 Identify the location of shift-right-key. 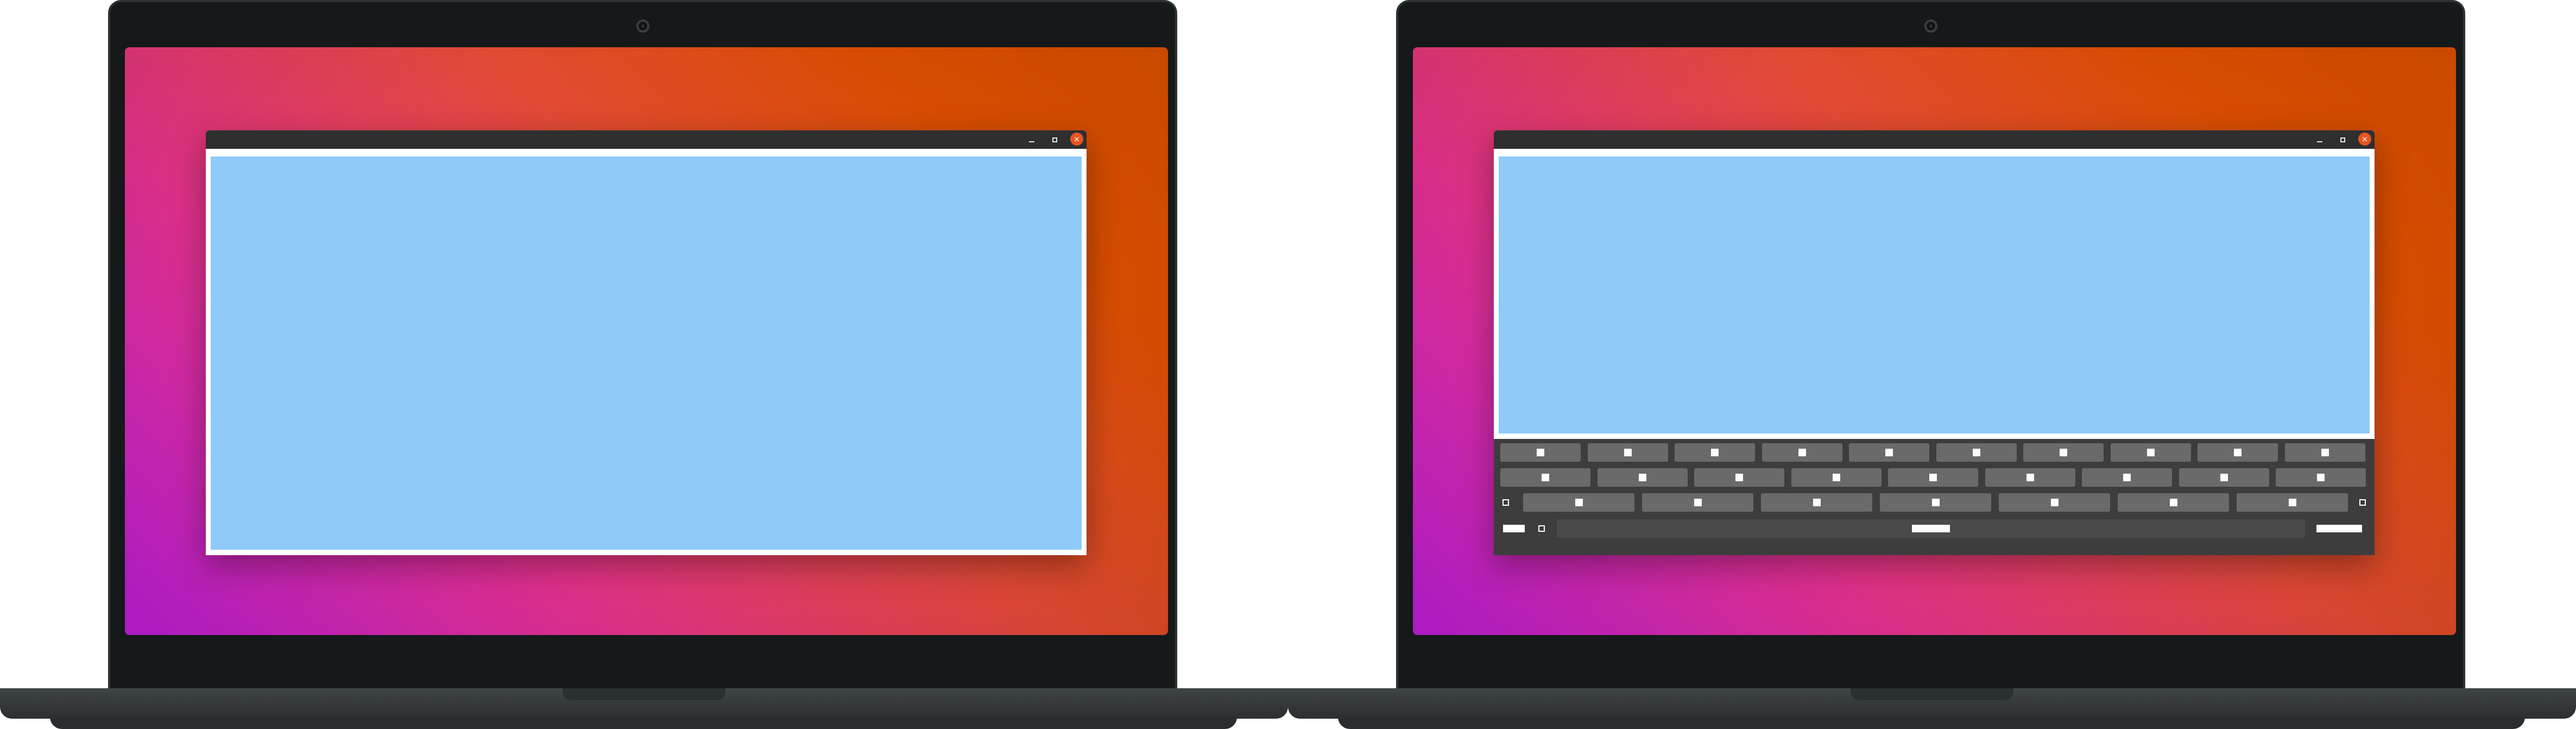
(2363, 502).